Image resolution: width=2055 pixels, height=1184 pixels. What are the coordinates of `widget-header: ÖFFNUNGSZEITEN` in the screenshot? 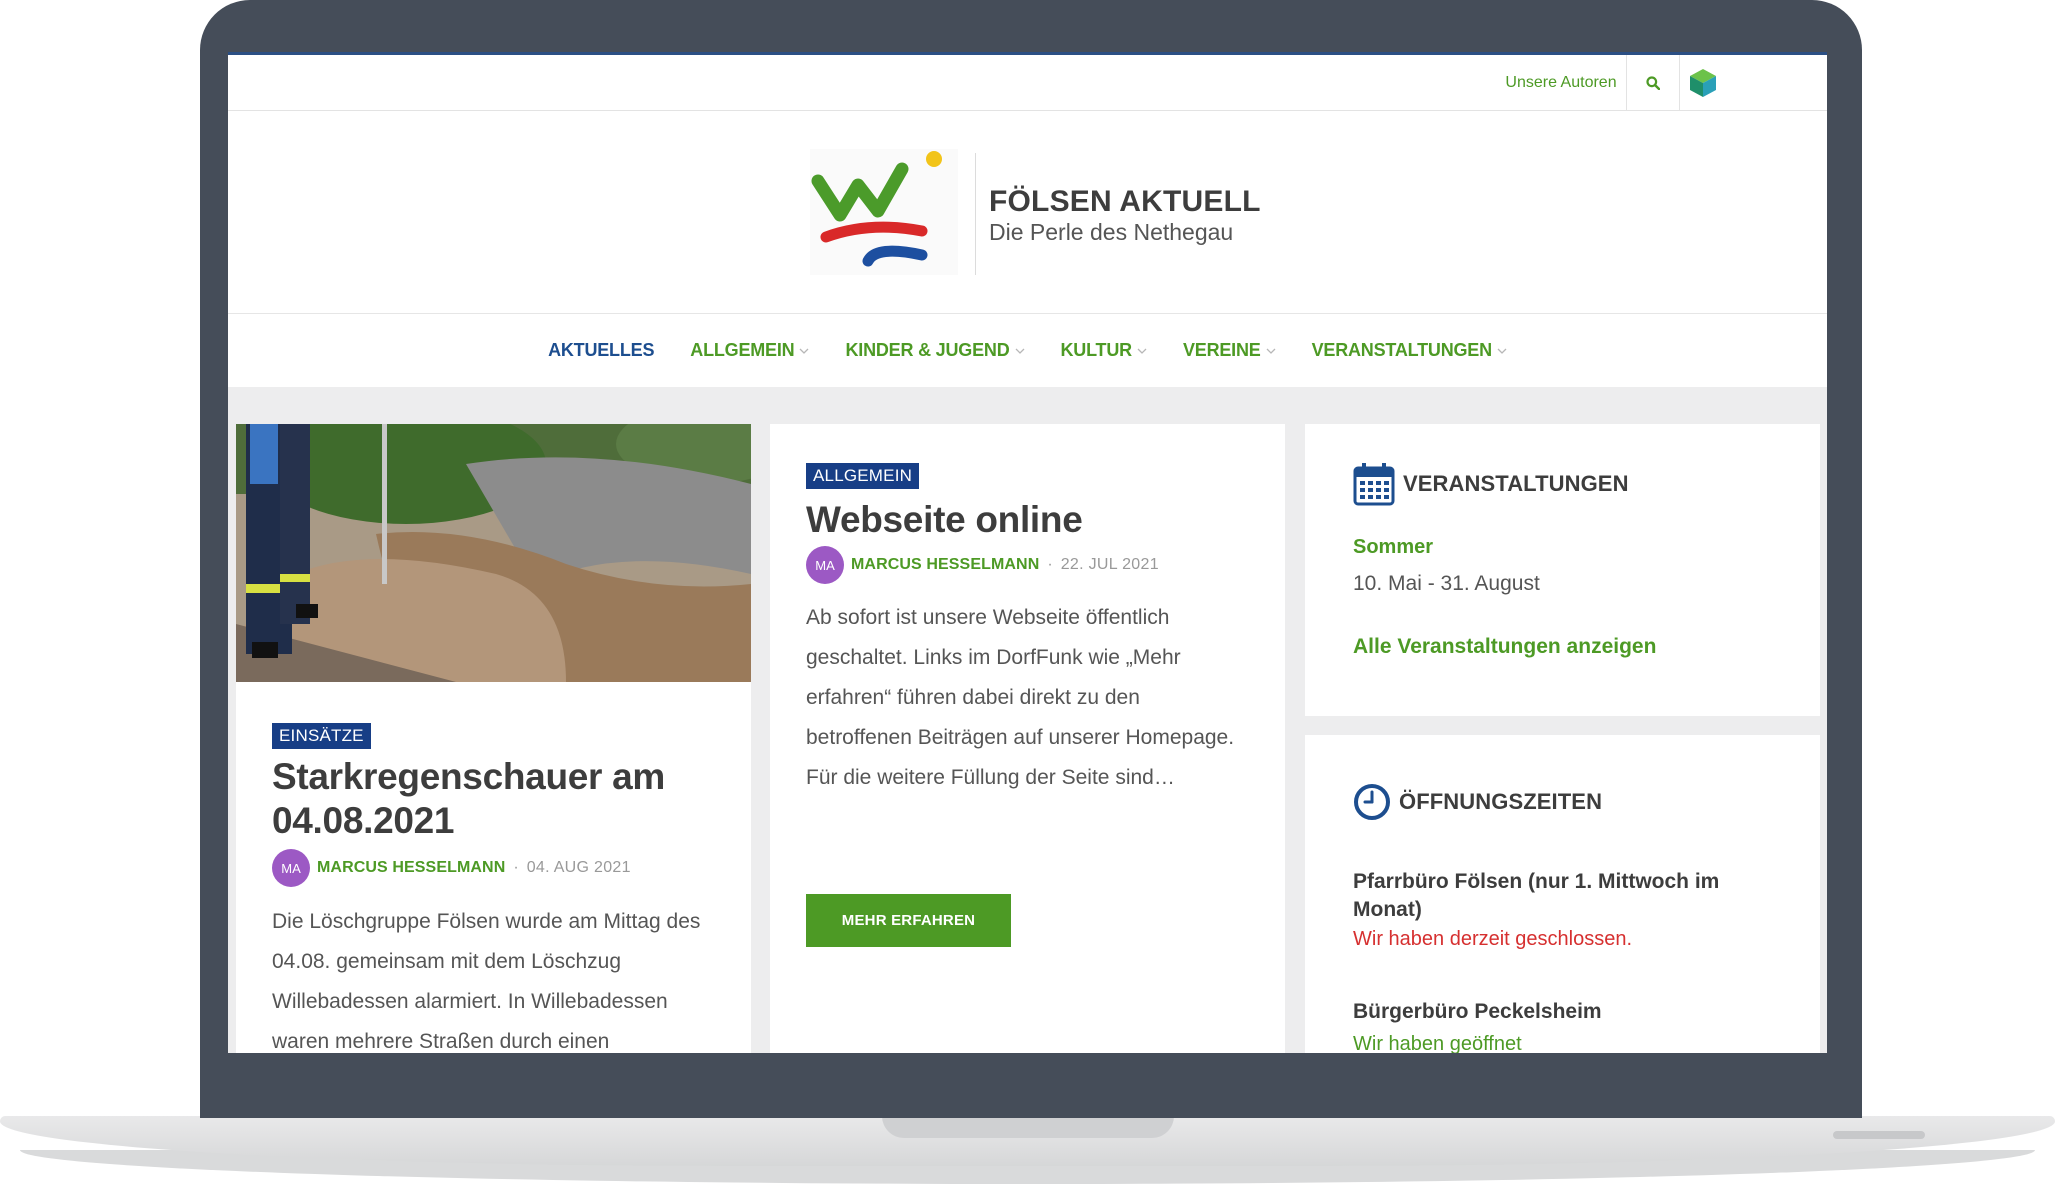 It's located at (1477, 802).